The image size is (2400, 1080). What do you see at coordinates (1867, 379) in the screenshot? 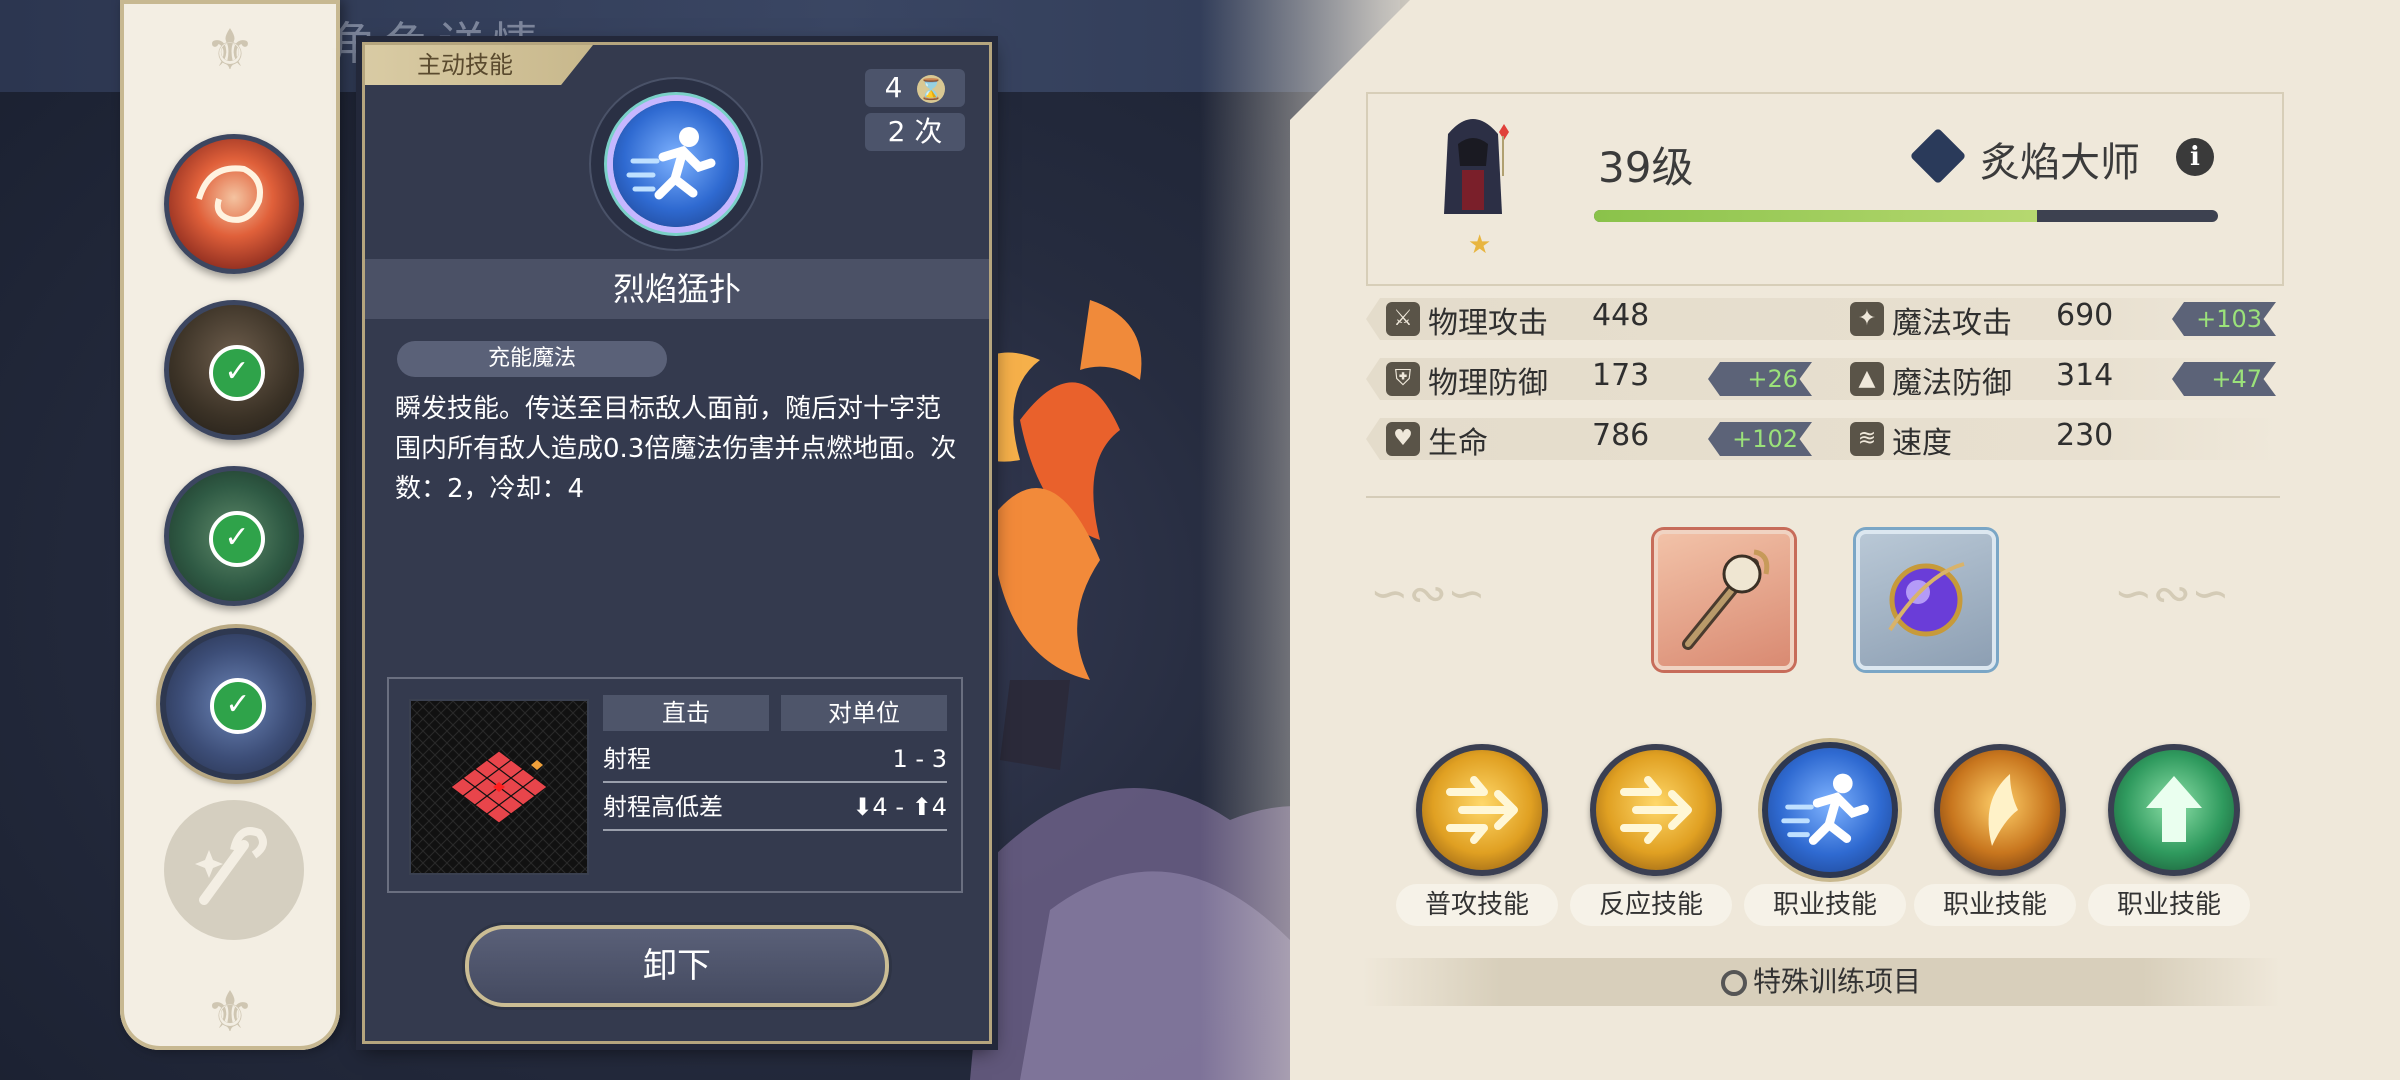
I see `wizard-hat-icon: ▲` at bounding box center [1867, 379].